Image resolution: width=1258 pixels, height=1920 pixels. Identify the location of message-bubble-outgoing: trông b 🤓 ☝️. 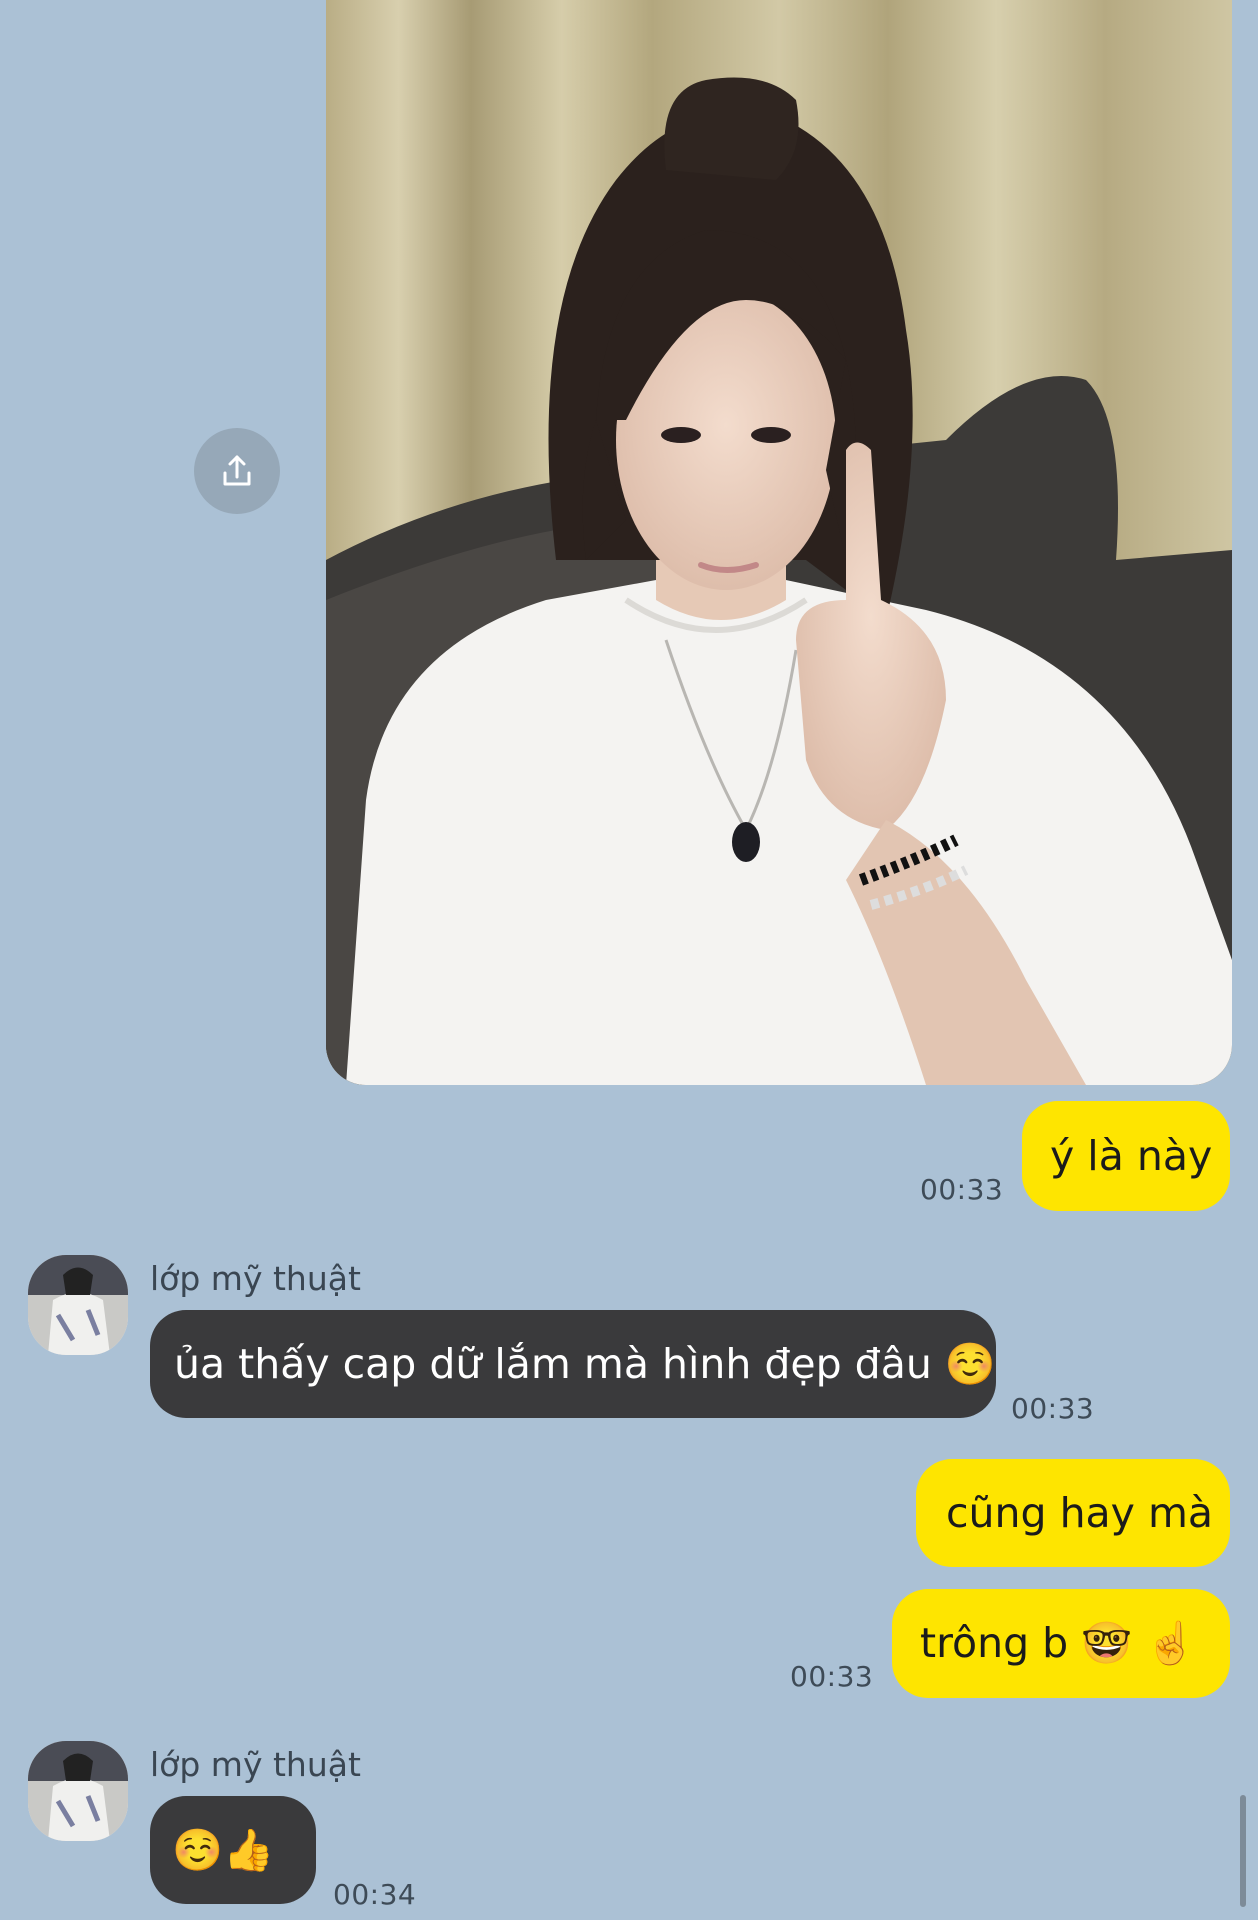
(1061, 1643).